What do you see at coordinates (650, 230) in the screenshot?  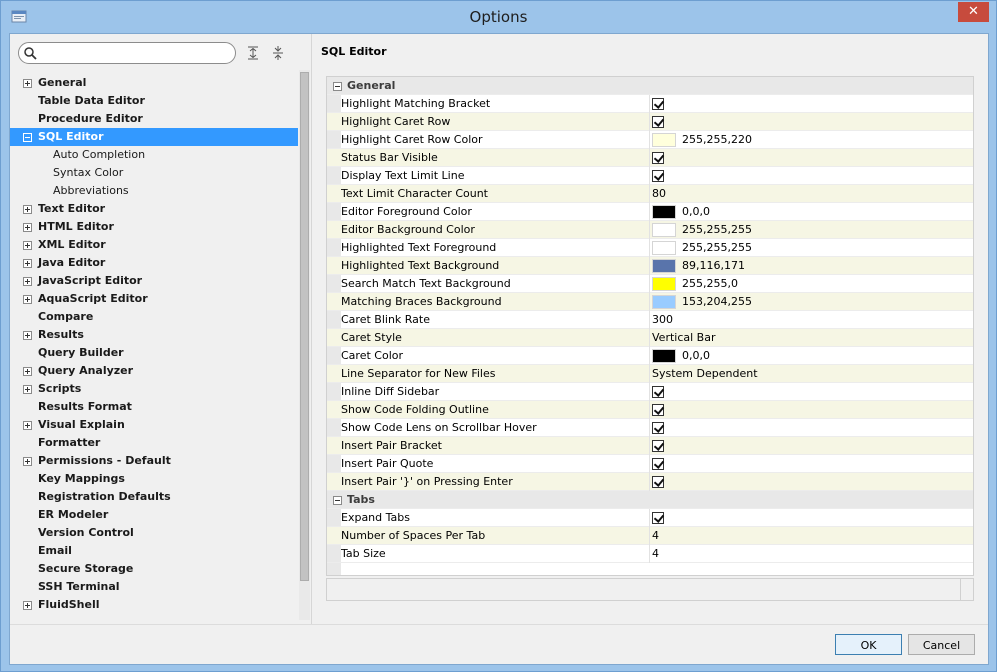 I see `property-row: Editor Background Color 255,255,255` at bounding box center [650, 230].